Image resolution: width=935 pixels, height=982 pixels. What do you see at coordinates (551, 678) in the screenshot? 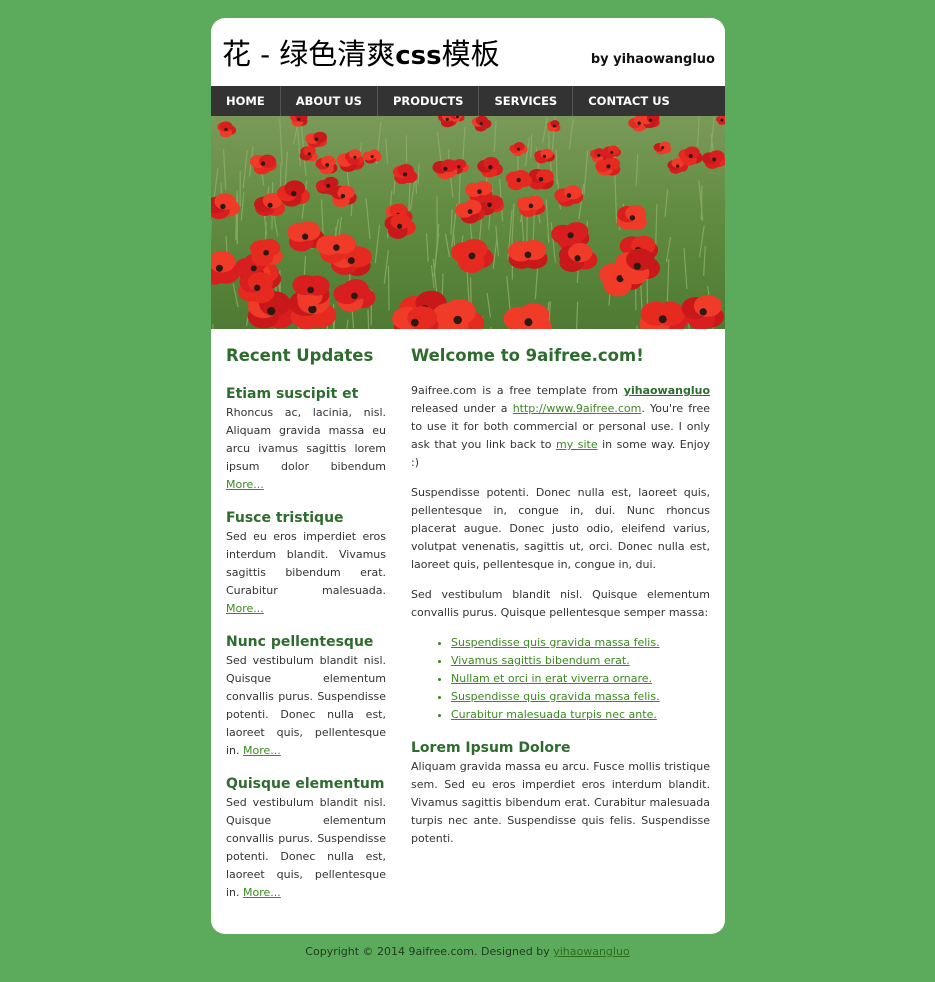
I see `list-item-link: Nullam et orci in erat viverra ornare.` at bounding box center [551, 678].